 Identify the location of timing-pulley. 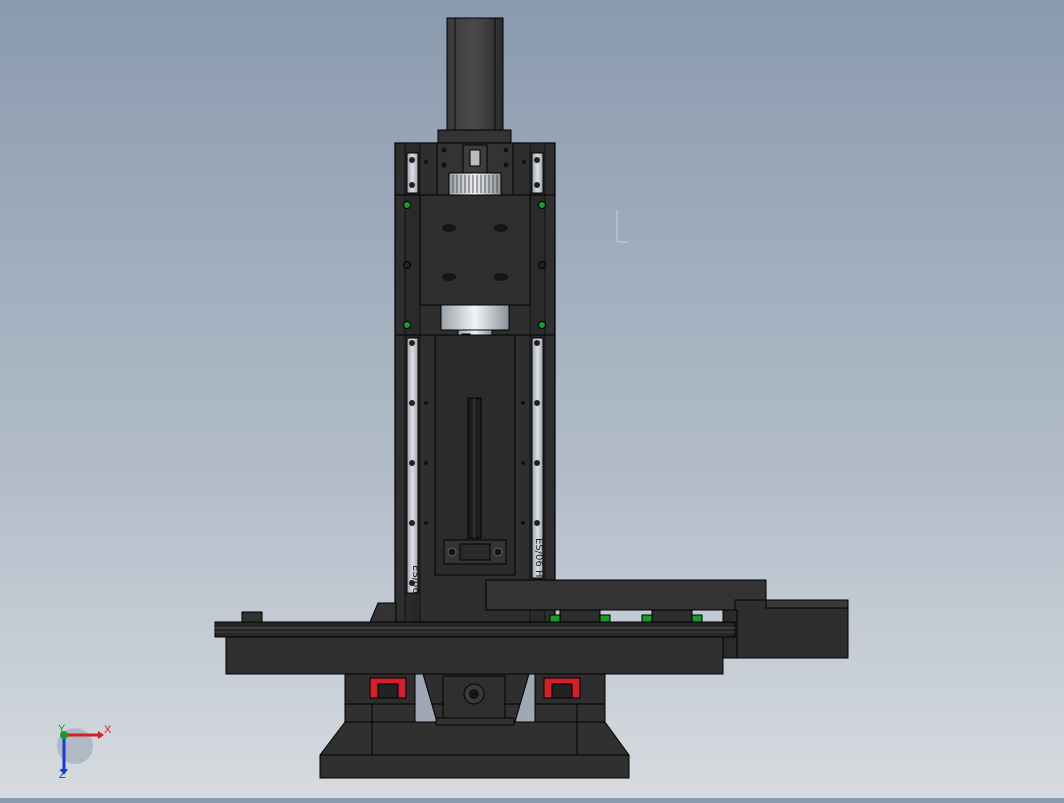
(475, 184).